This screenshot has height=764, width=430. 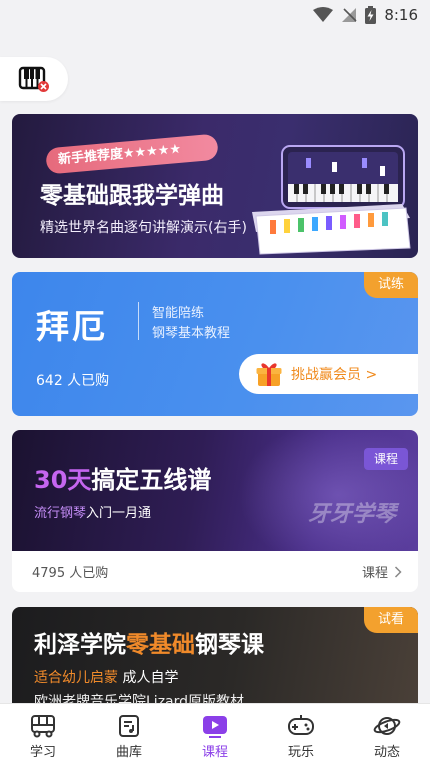 What do you see at coordinates (215, 571) in the screenshot?
I see `card-footer: 4795 人已购 课程` at bounding box center [215, 571].